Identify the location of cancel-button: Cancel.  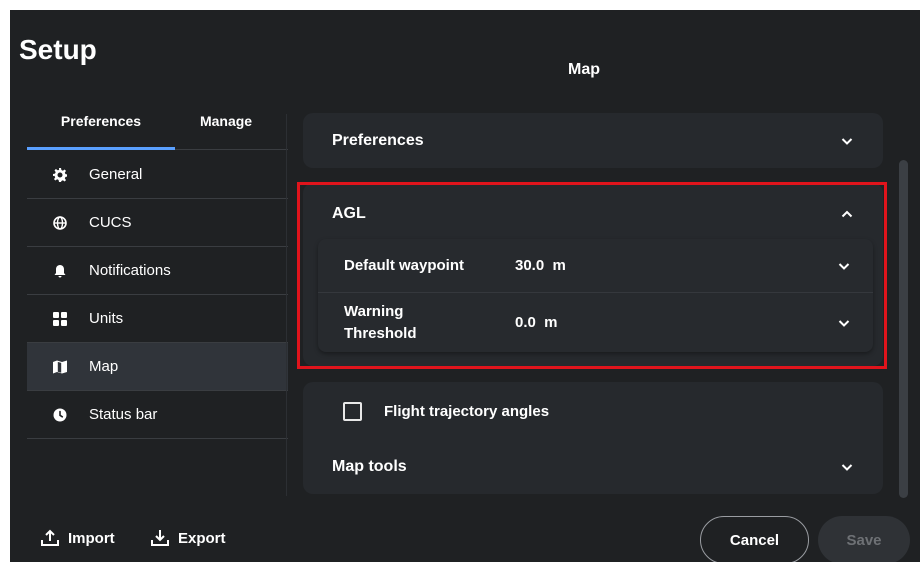
(754, 539).